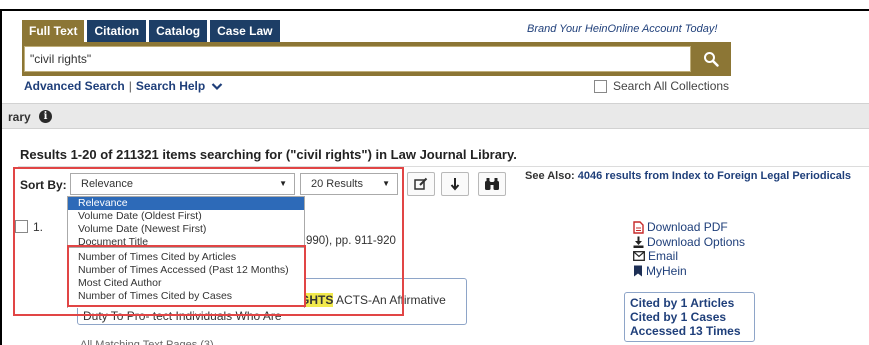 This screenshot has width=869, height=345. What do you see at coordinates (283, 183) in the screenshot?
I see `sort-caret-icon: ▼` at bounding box center [283, 183].